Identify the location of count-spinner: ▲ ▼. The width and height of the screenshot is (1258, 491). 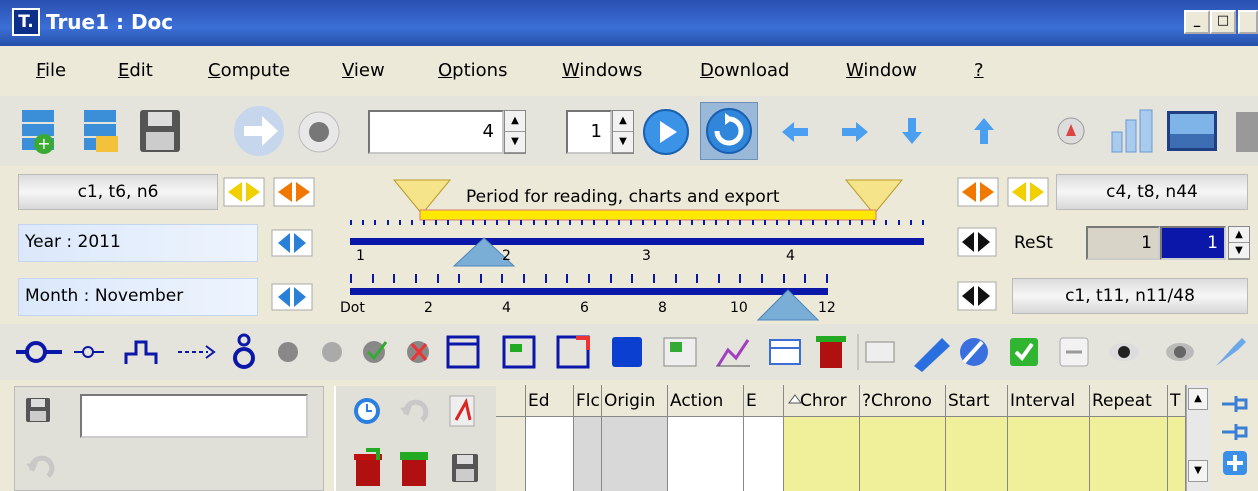
(515, 132).